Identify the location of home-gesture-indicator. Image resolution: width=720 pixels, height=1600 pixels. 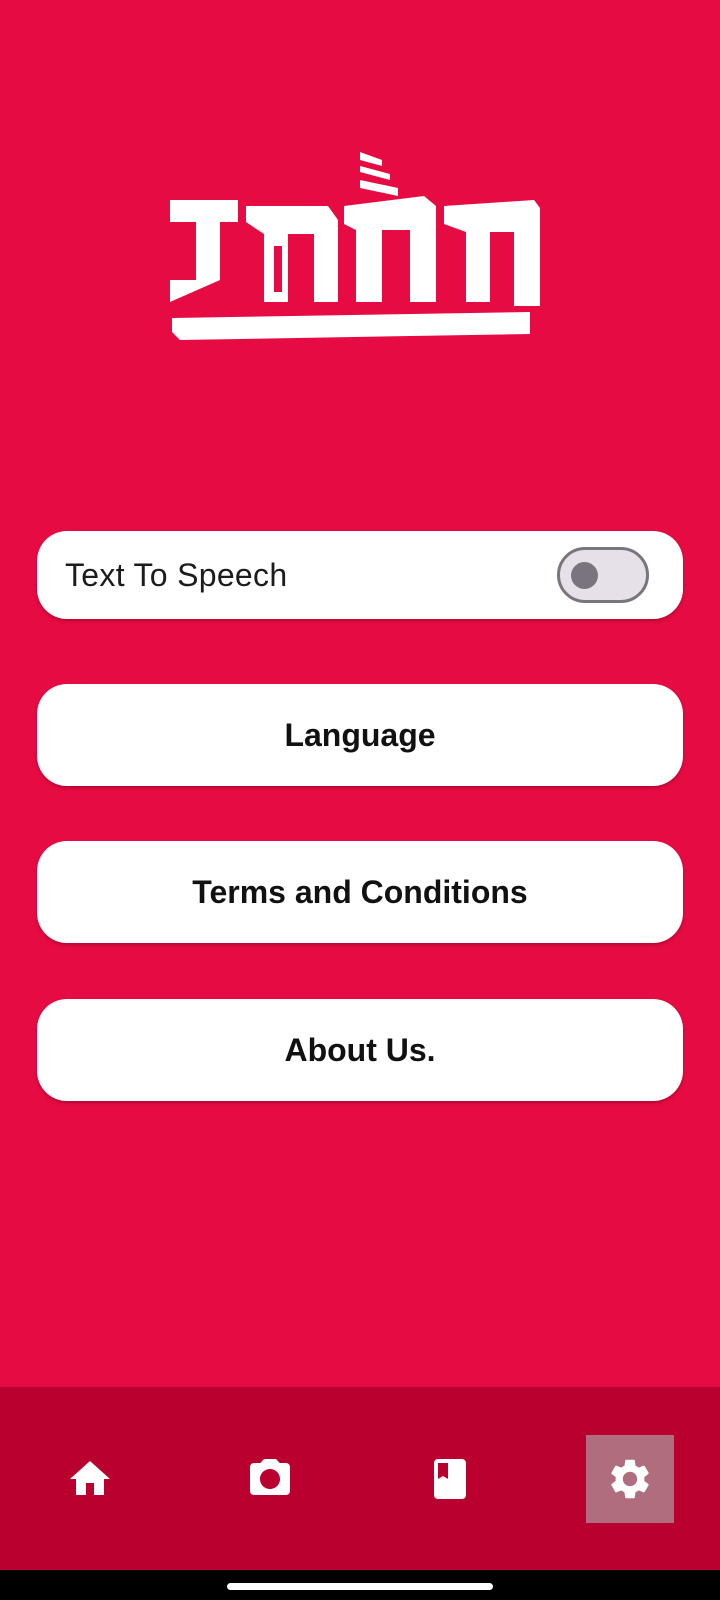
(360, 1586).